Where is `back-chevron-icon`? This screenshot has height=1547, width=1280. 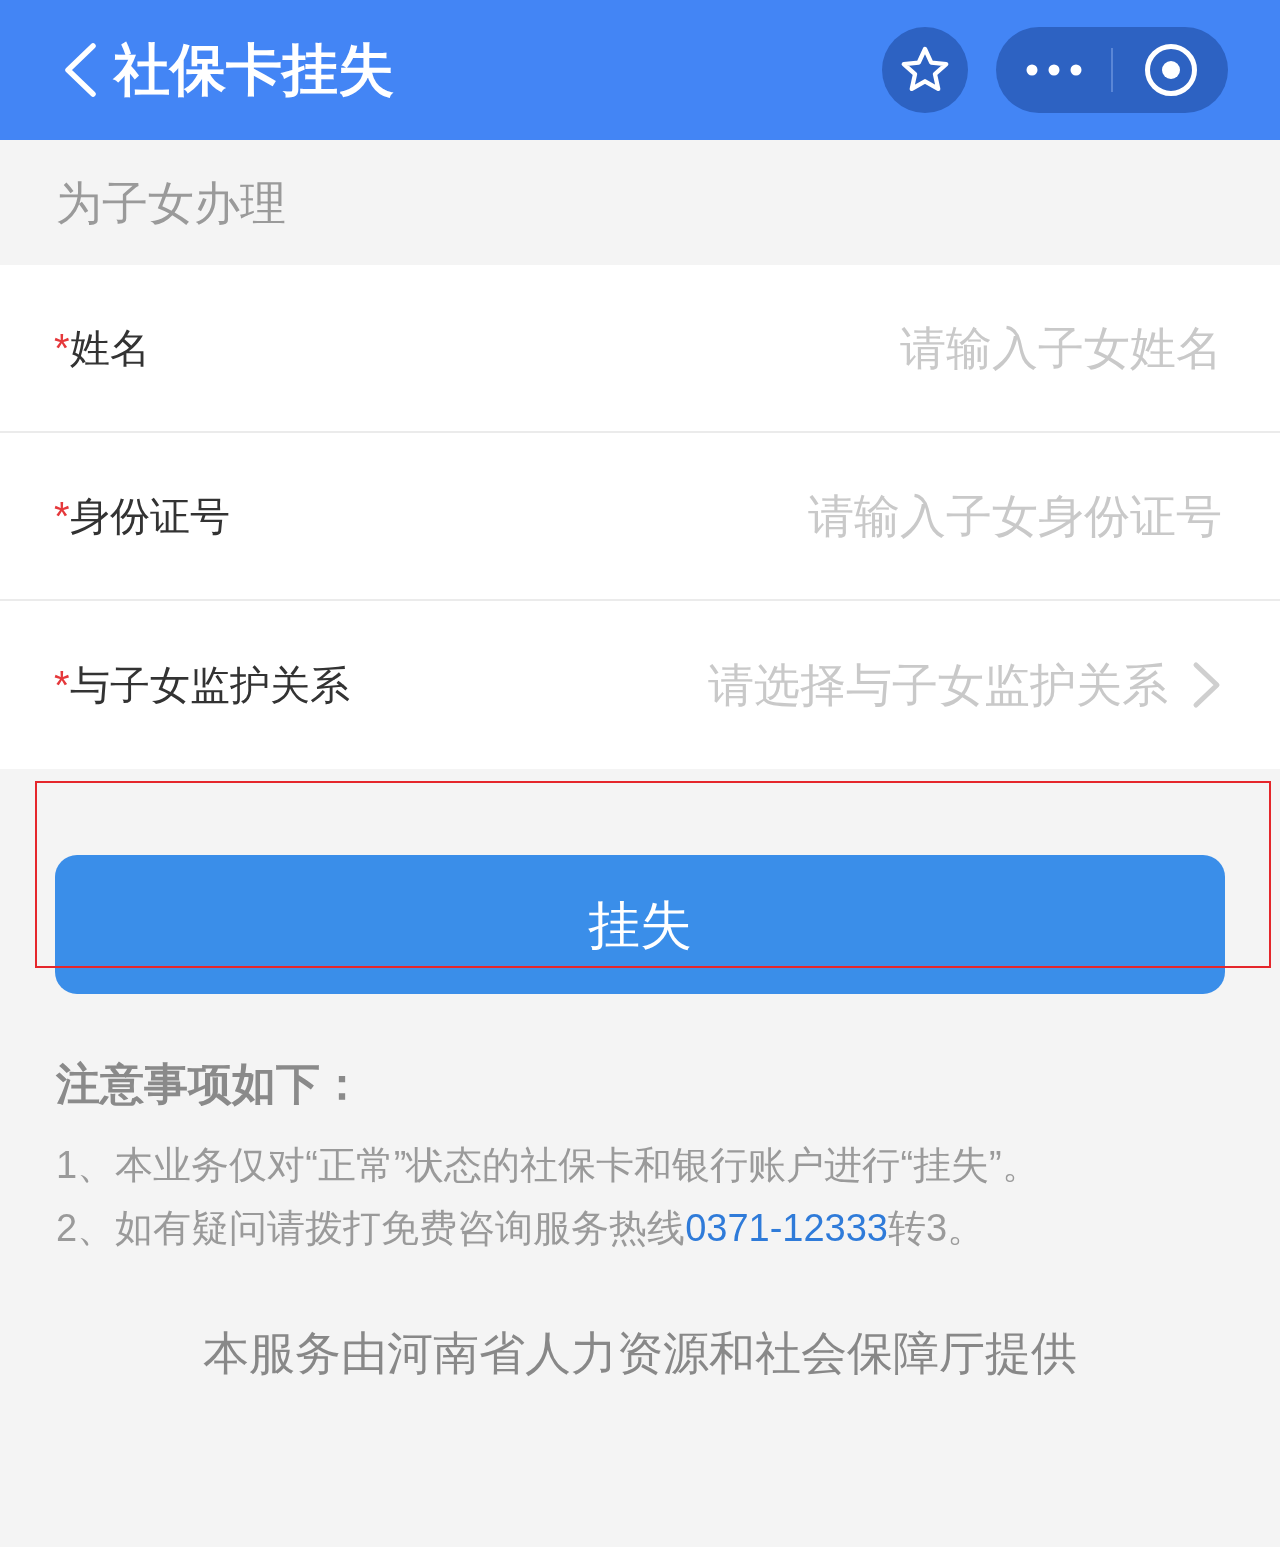 back-chevron-icon is located at coordinates (80, 70).